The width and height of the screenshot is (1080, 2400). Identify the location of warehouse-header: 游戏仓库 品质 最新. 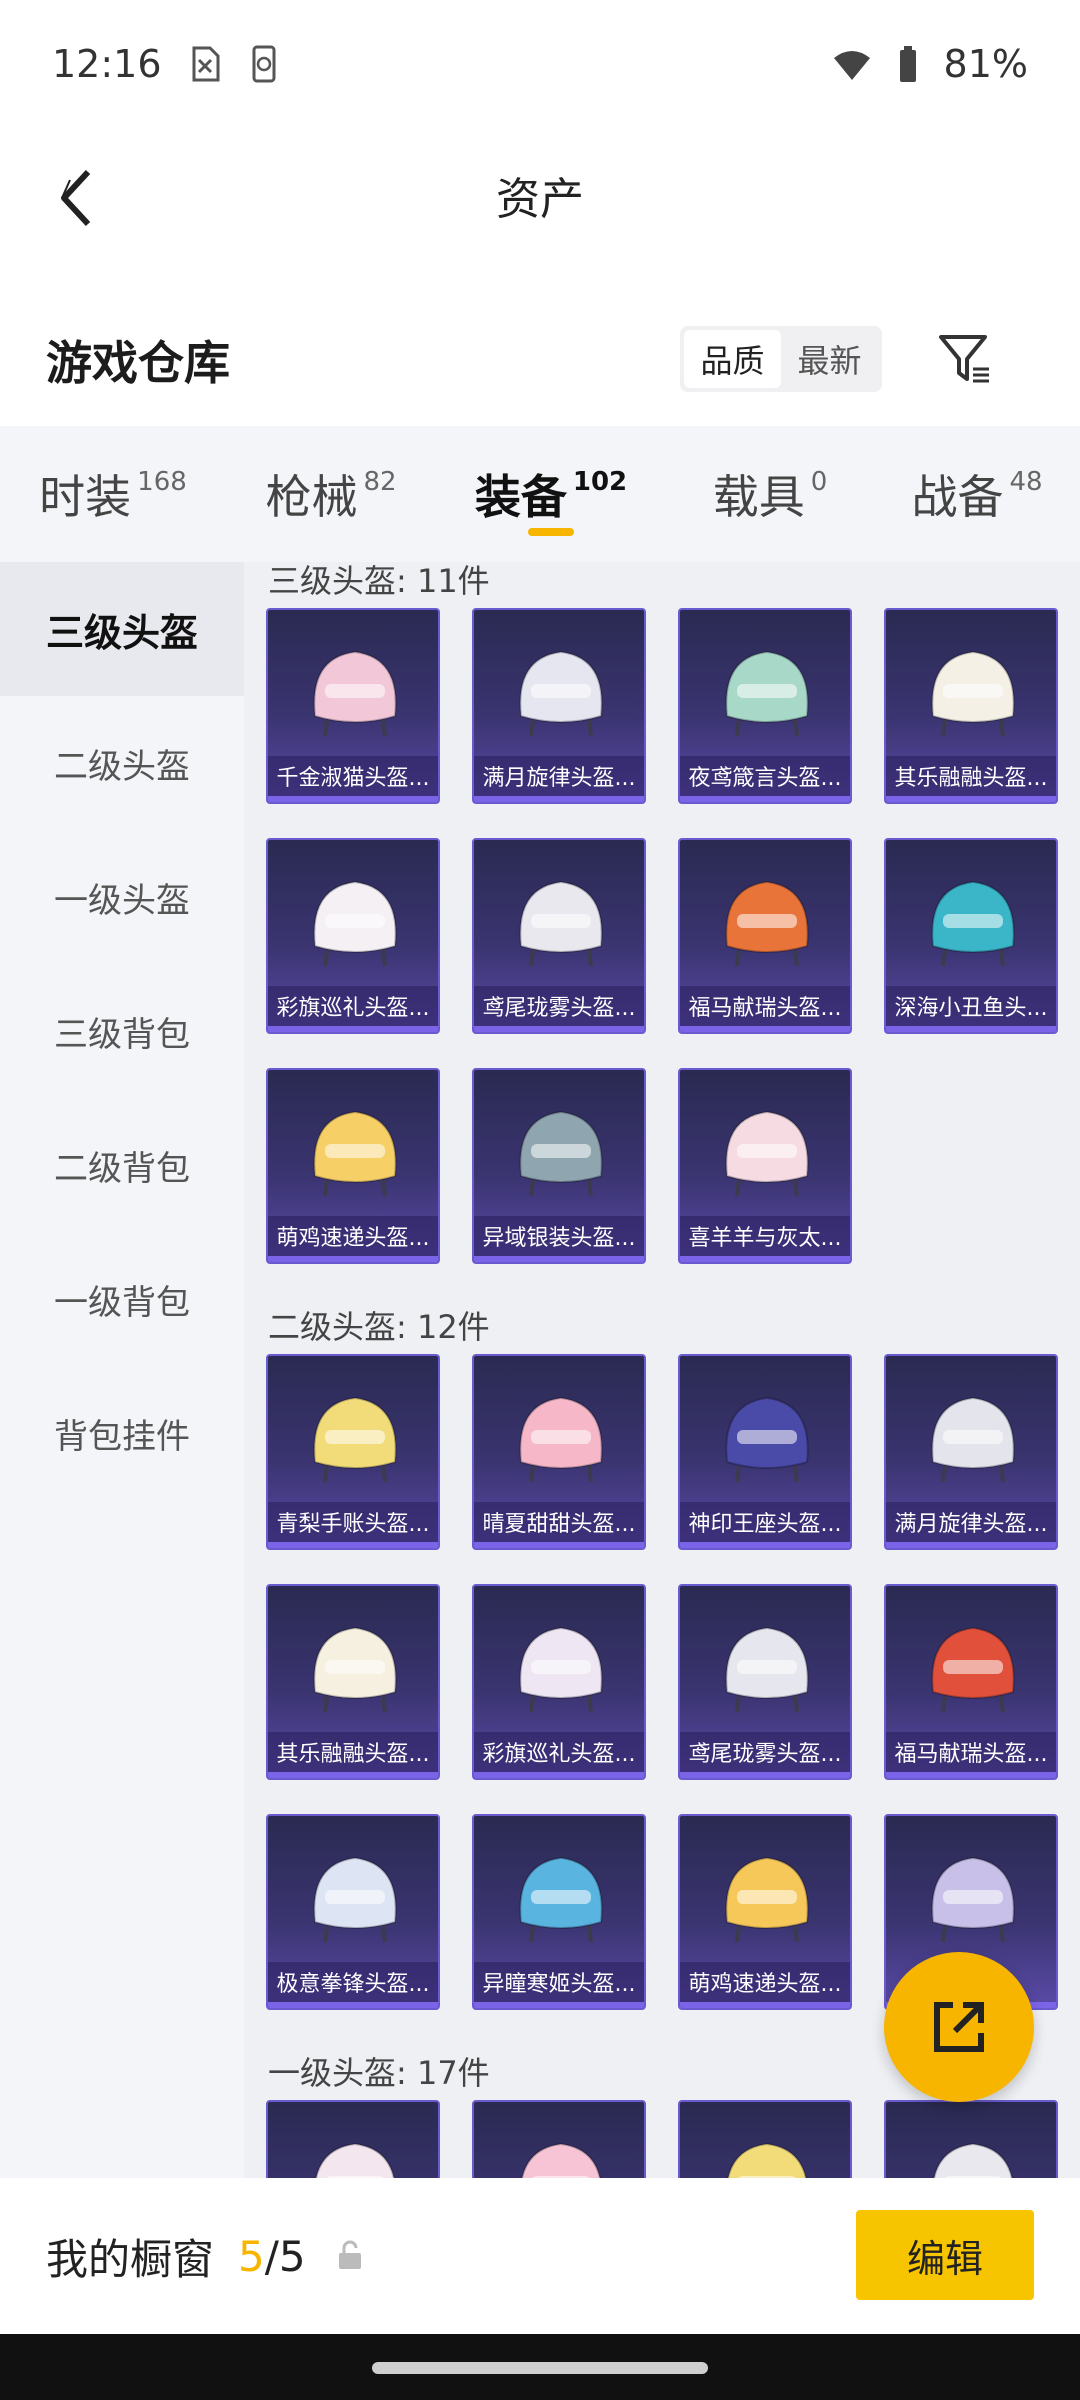
(540, 360).